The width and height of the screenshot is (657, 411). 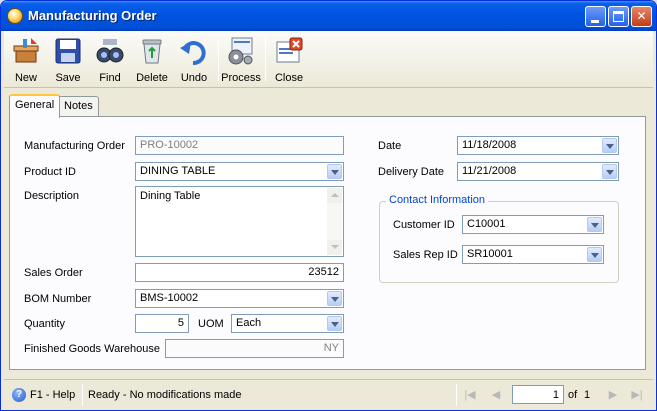 I want to click on manufacturing-order-label: Manufacturing Order, so click(x=74, y=146).